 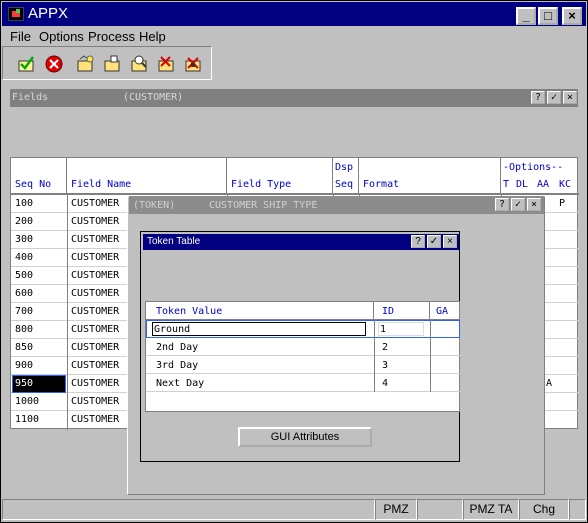 I want to click on approve-icon, so click(x=27, y=64).